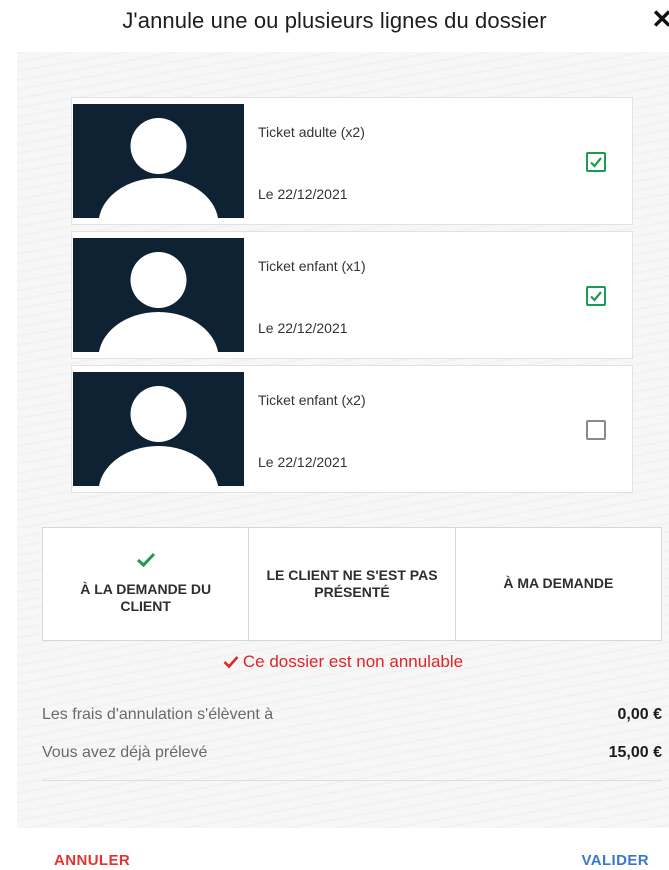 The width and height of the screenshot is (669, 870). I want to click on ticket-name: Ticket enfant (x2), so click(312, 400).